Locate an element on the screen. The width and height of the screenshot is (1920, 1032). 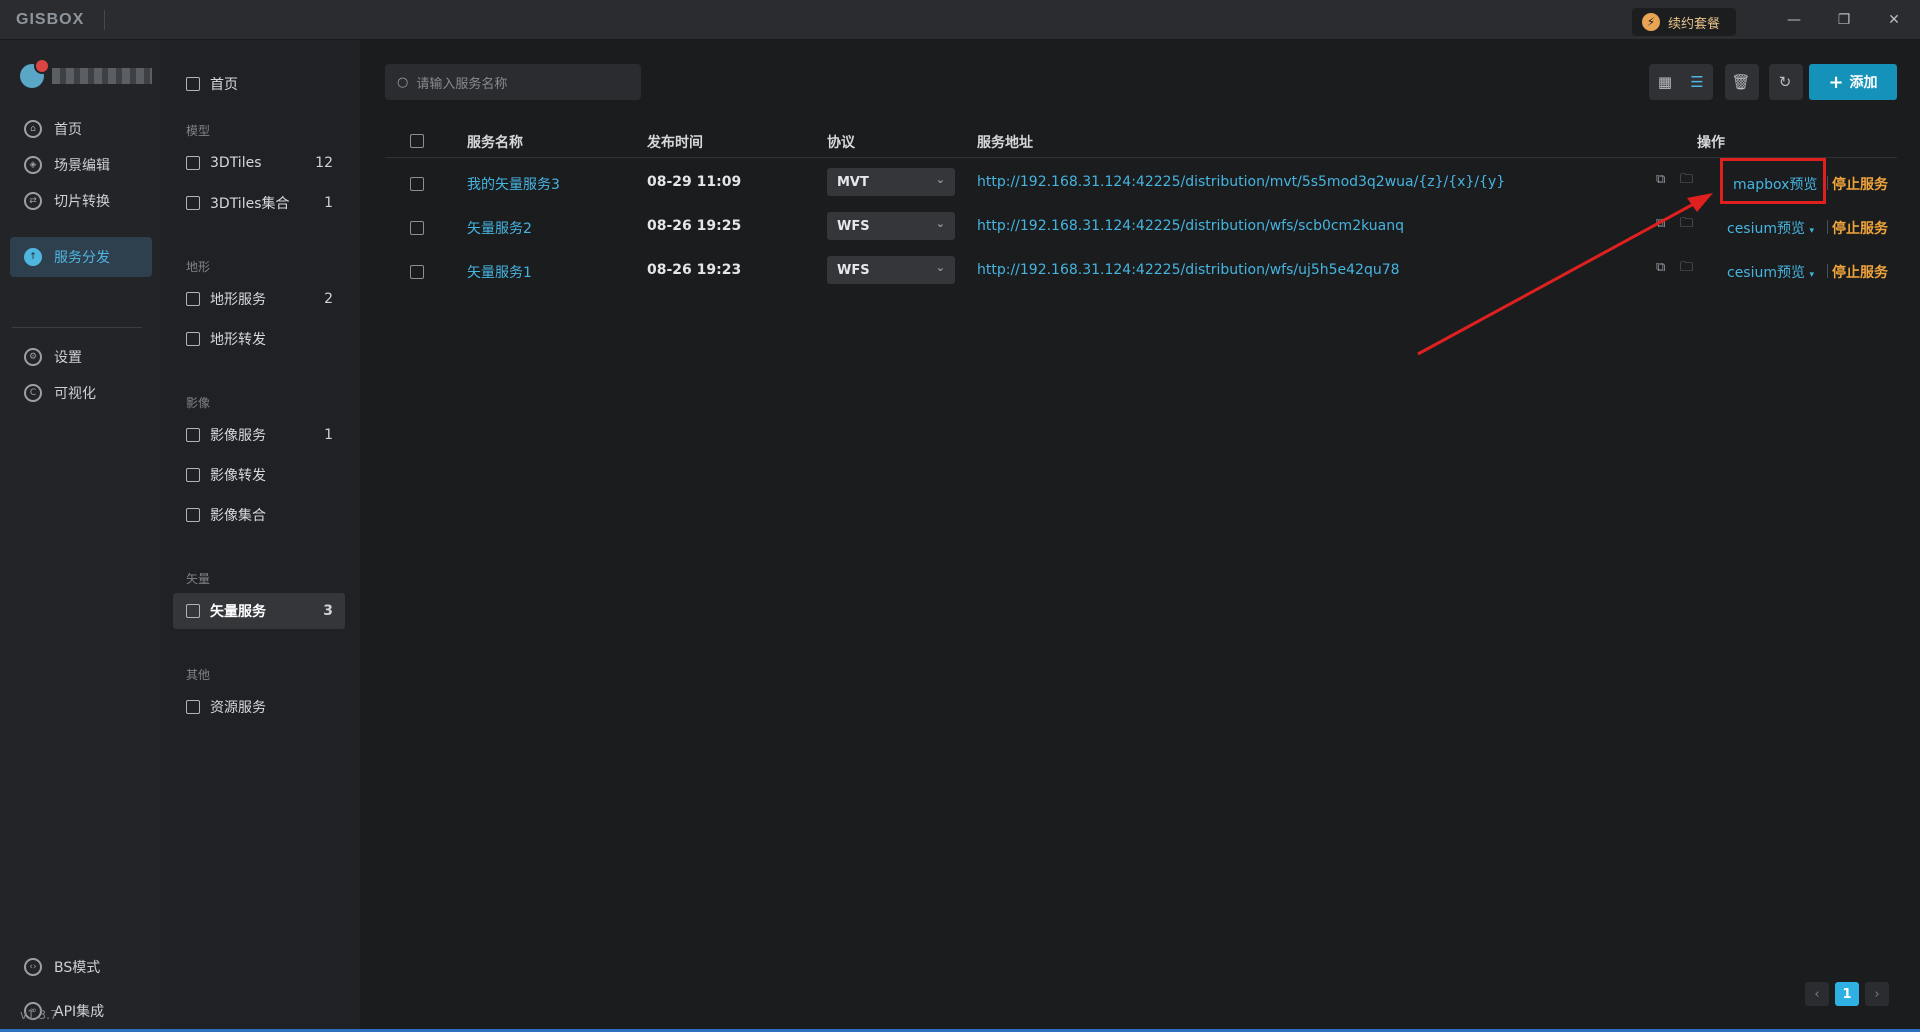
table-header: 服务名称 发布时间 协议 服务地址 操作 is located at coordinates (1141, 142).